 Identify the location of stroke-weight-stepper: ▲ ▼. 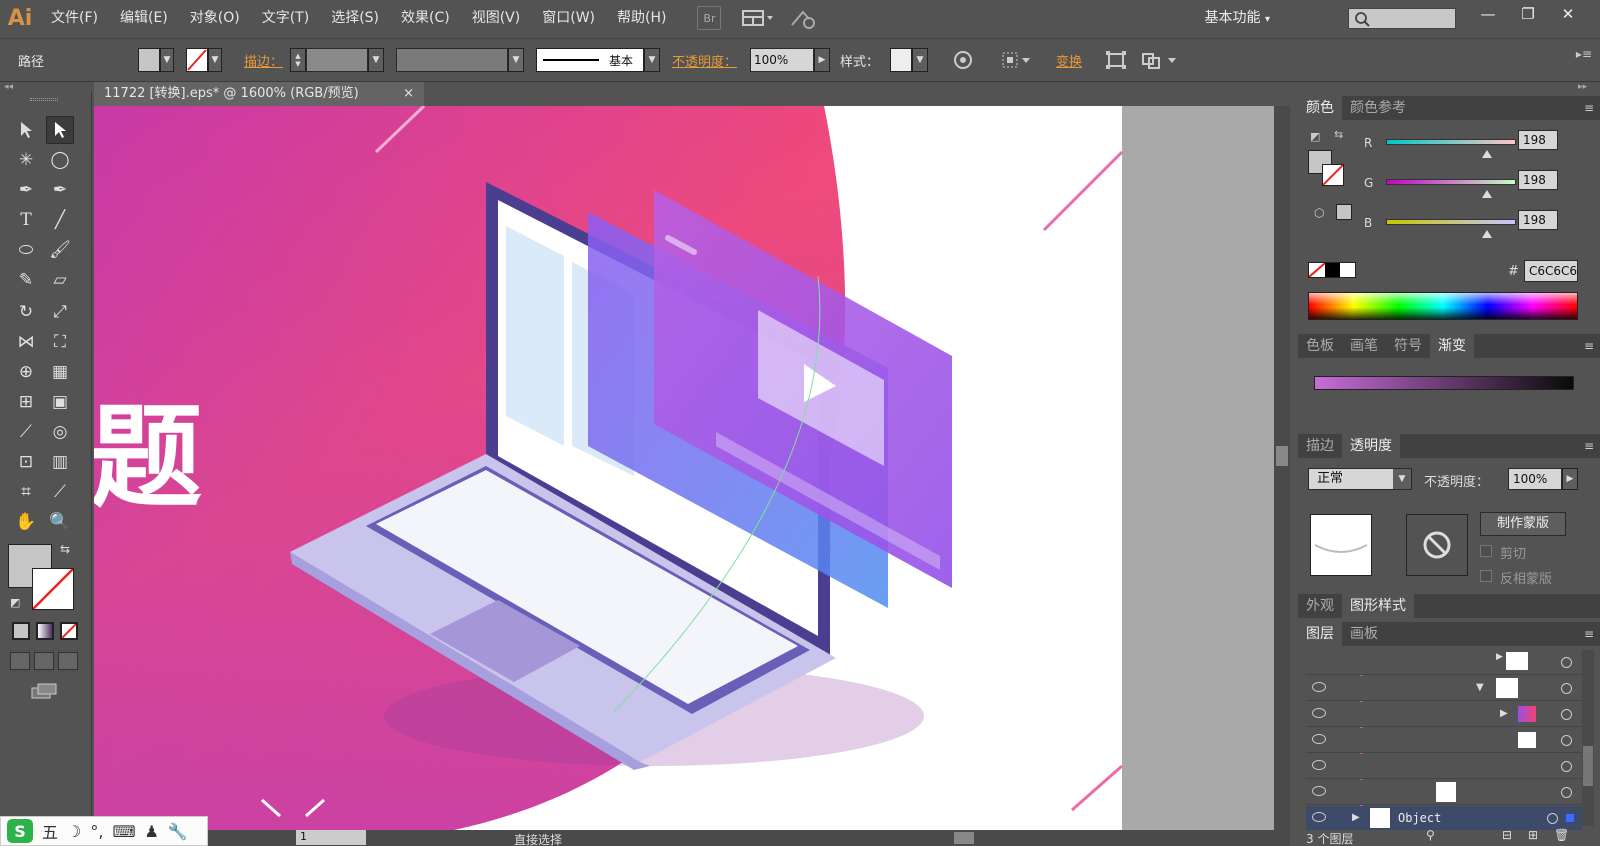
(298, 60).